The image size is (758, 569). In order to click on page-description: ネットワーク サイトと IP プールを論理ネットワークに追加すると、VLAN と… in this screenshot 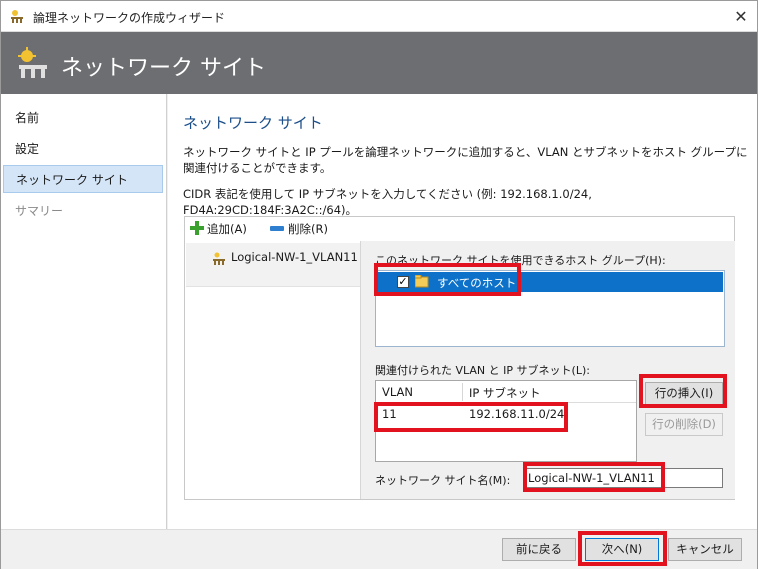, I will do `click(465, 160)`.